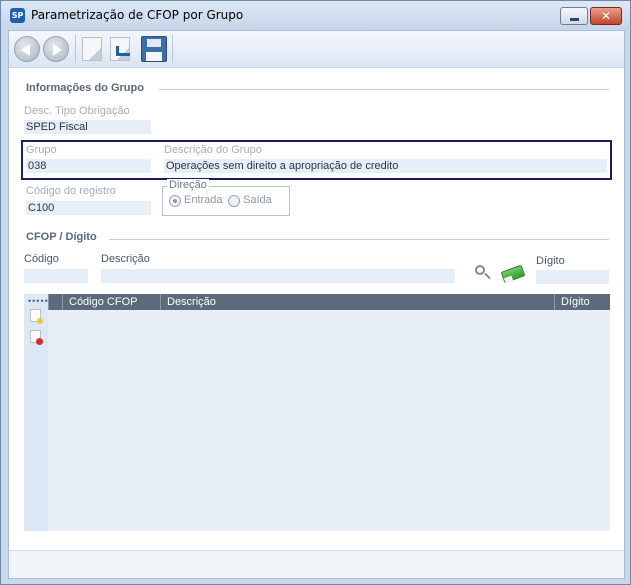 This screenshot has height=585, width=631. Describe the element at coordinates (36, 316) in the screenshot. I see `add-row-icon` at that location.